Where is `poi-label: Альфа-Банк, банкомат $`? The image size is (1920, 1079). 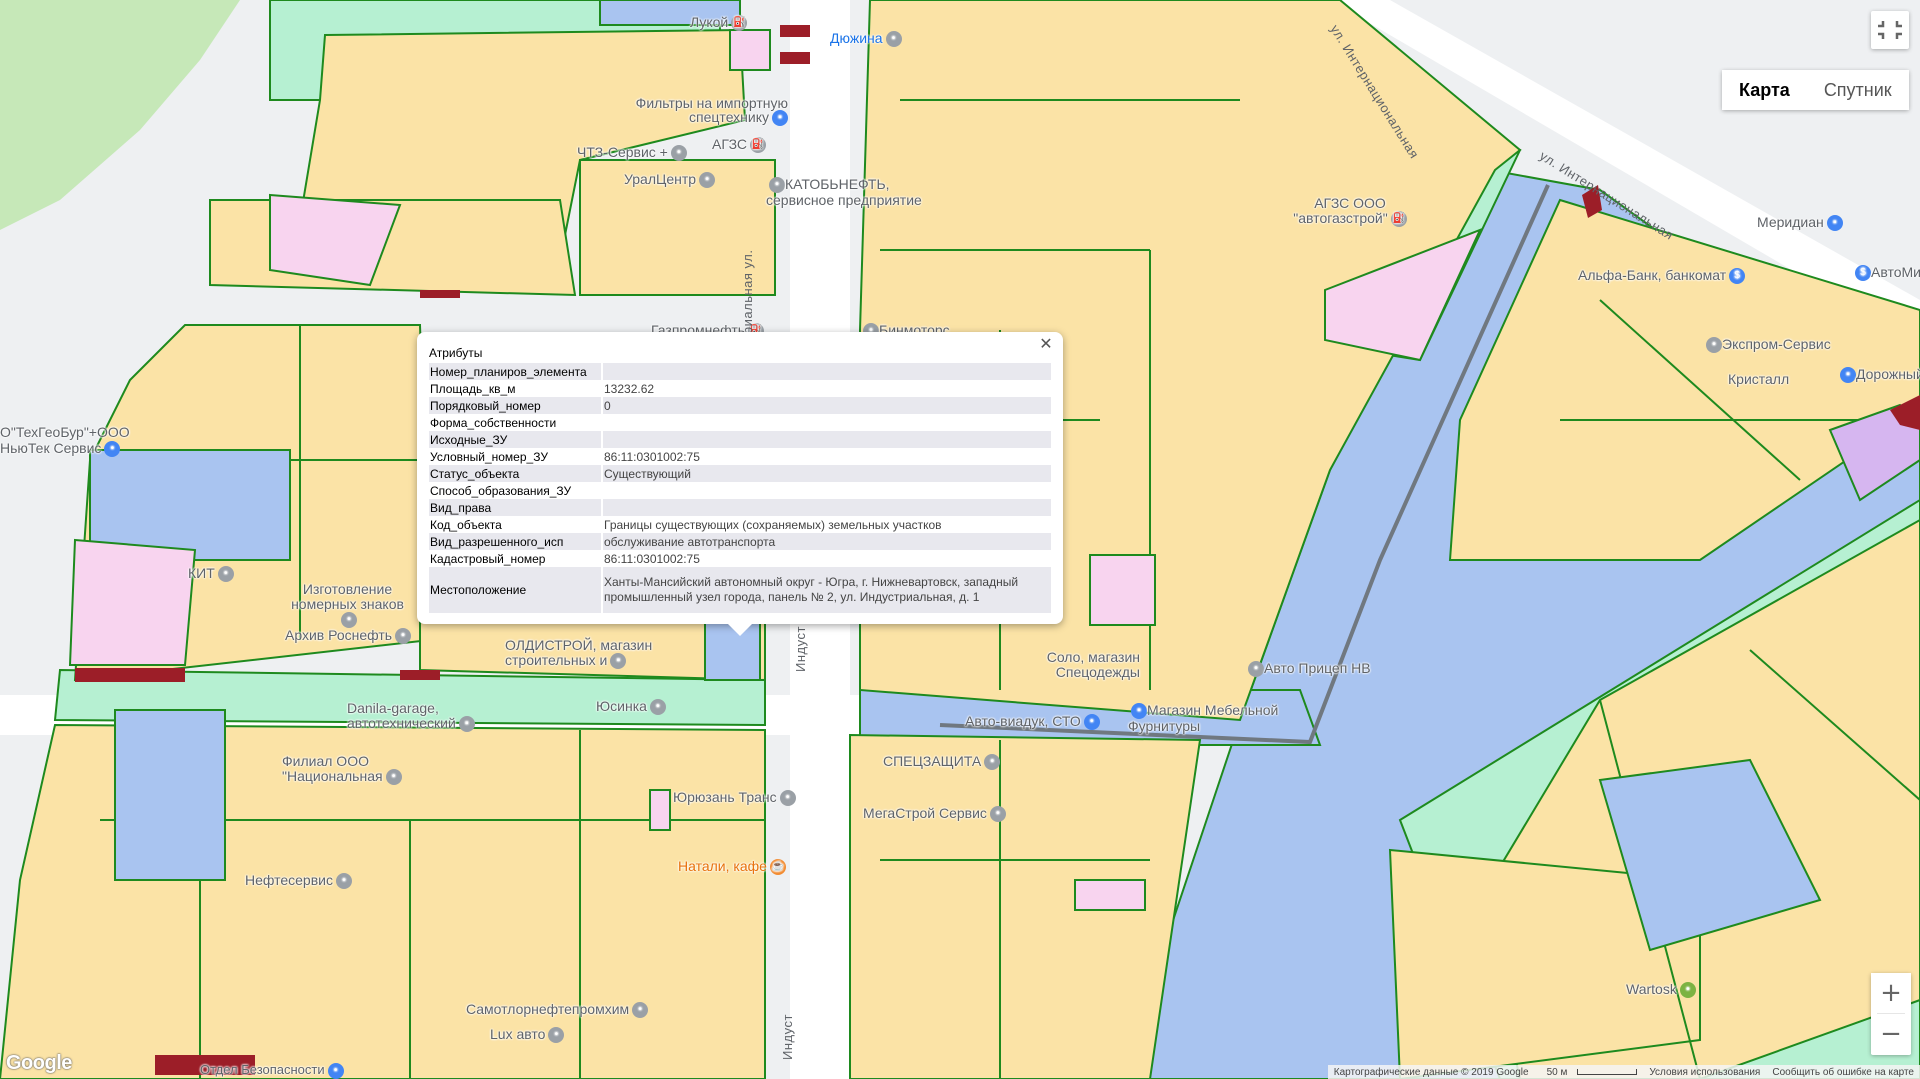 poi-label: Альфа-Банк, банкомат $ is located at coordinates (1662, 276).